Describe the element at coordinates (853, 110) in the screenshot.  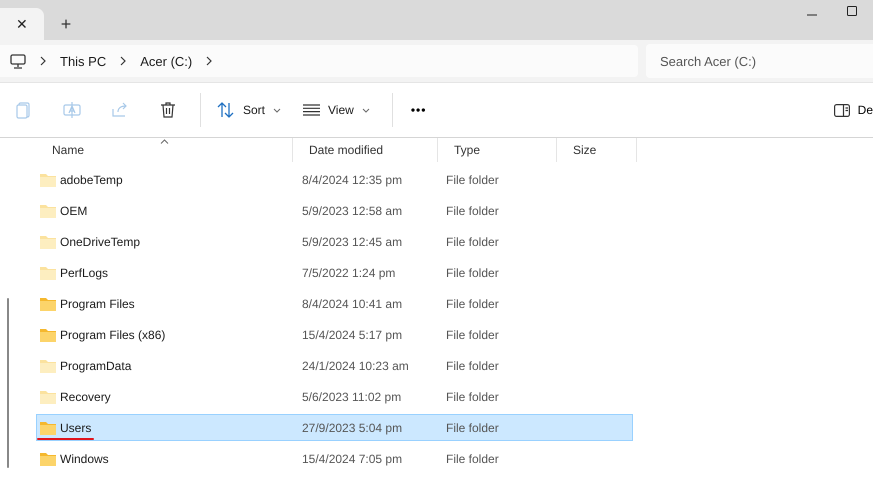
I see `details-button: De` at that location.